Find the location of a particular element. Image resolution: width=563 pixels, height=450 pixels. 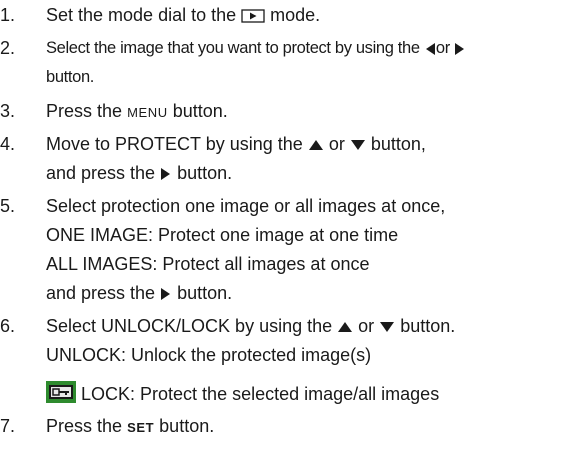

step-number: 4. is located at coordinates (8, 144).